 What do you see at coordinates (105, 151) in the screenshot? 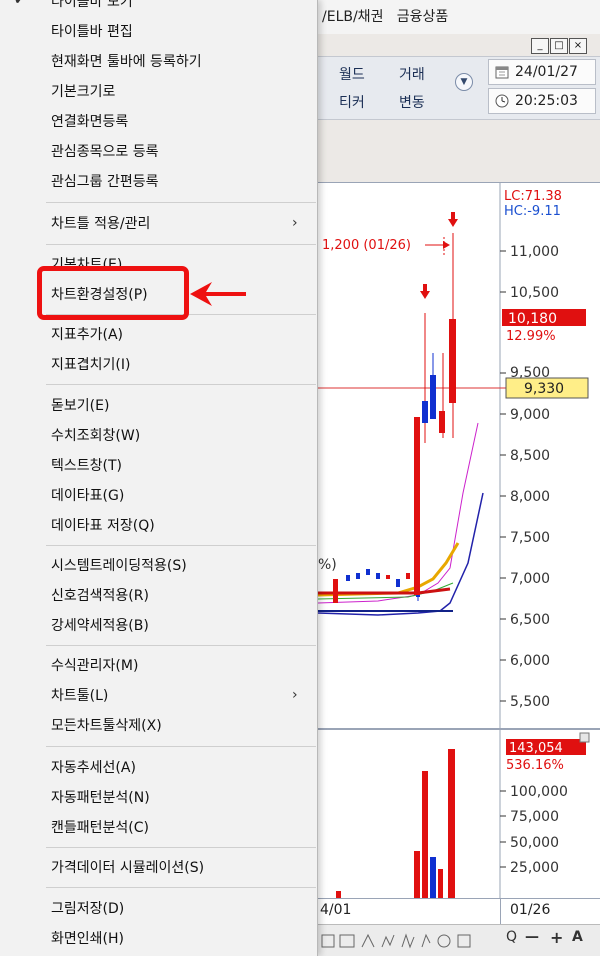
I see `menu-item-label: 관심종목으로 등록` at bounding box center [105, 151].